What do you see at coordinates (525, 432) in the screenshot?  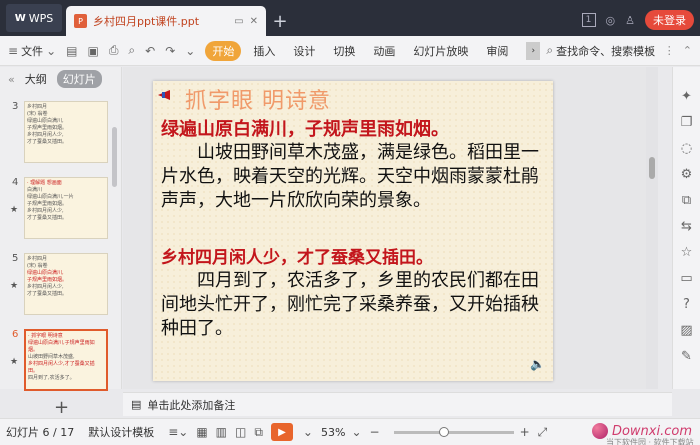 I see `zoom-in-button: +` at bounding box center [525, 432].